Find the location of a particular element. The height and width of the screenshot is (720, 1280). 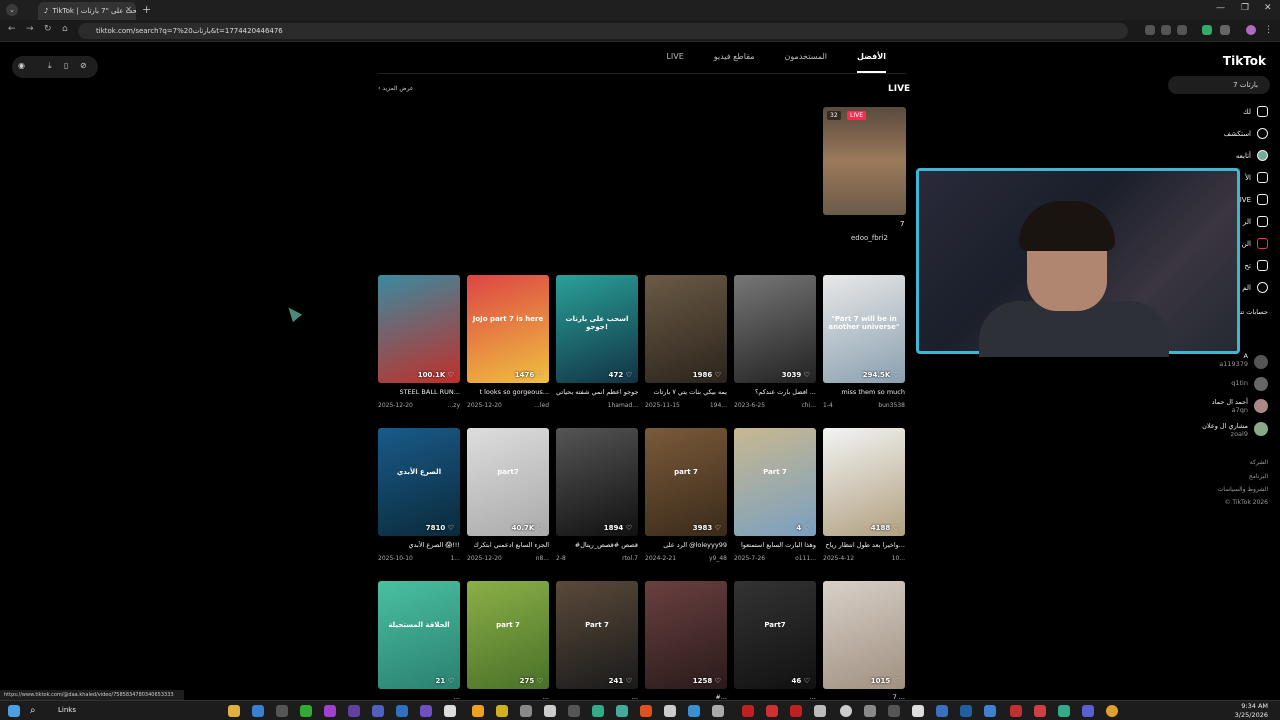

xbox-icon is located at coordinates (306, 711).